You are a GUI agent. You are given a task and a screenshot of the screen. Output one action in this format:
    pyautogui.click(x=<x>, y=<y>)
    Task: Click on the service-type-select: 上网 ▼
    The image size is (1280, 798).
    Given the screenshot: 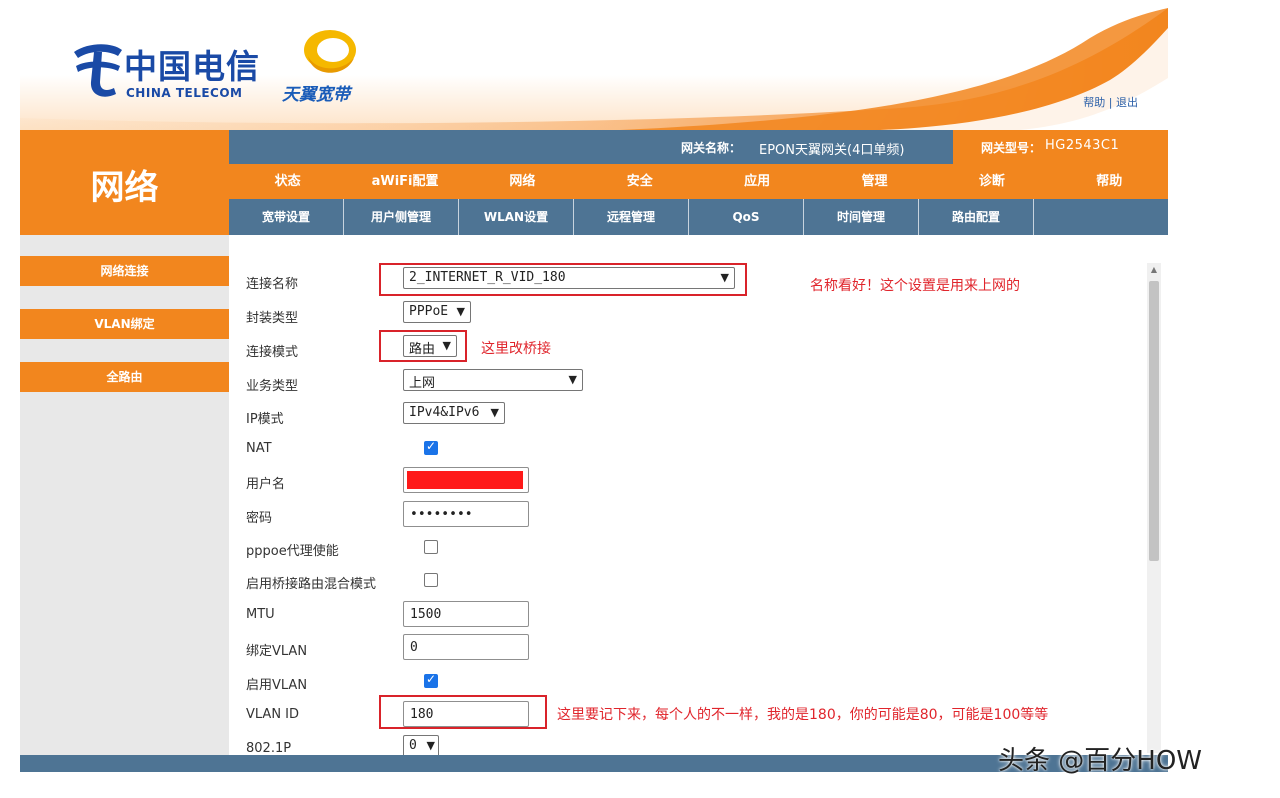 What is the action you would take?
    pyautogui.click(x=493, y=380)
    